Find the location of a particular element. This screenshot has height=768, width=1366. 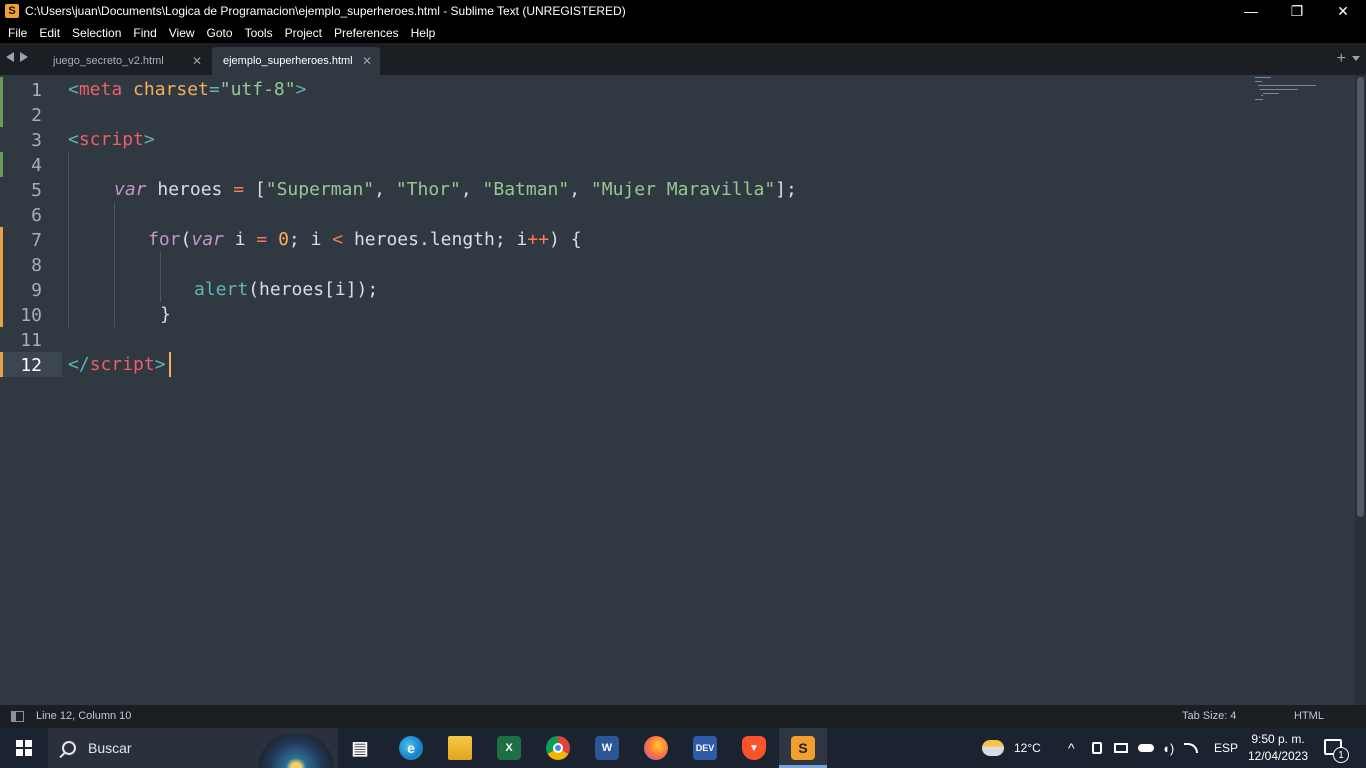

device-icon is located at coordinates (1097, 748).